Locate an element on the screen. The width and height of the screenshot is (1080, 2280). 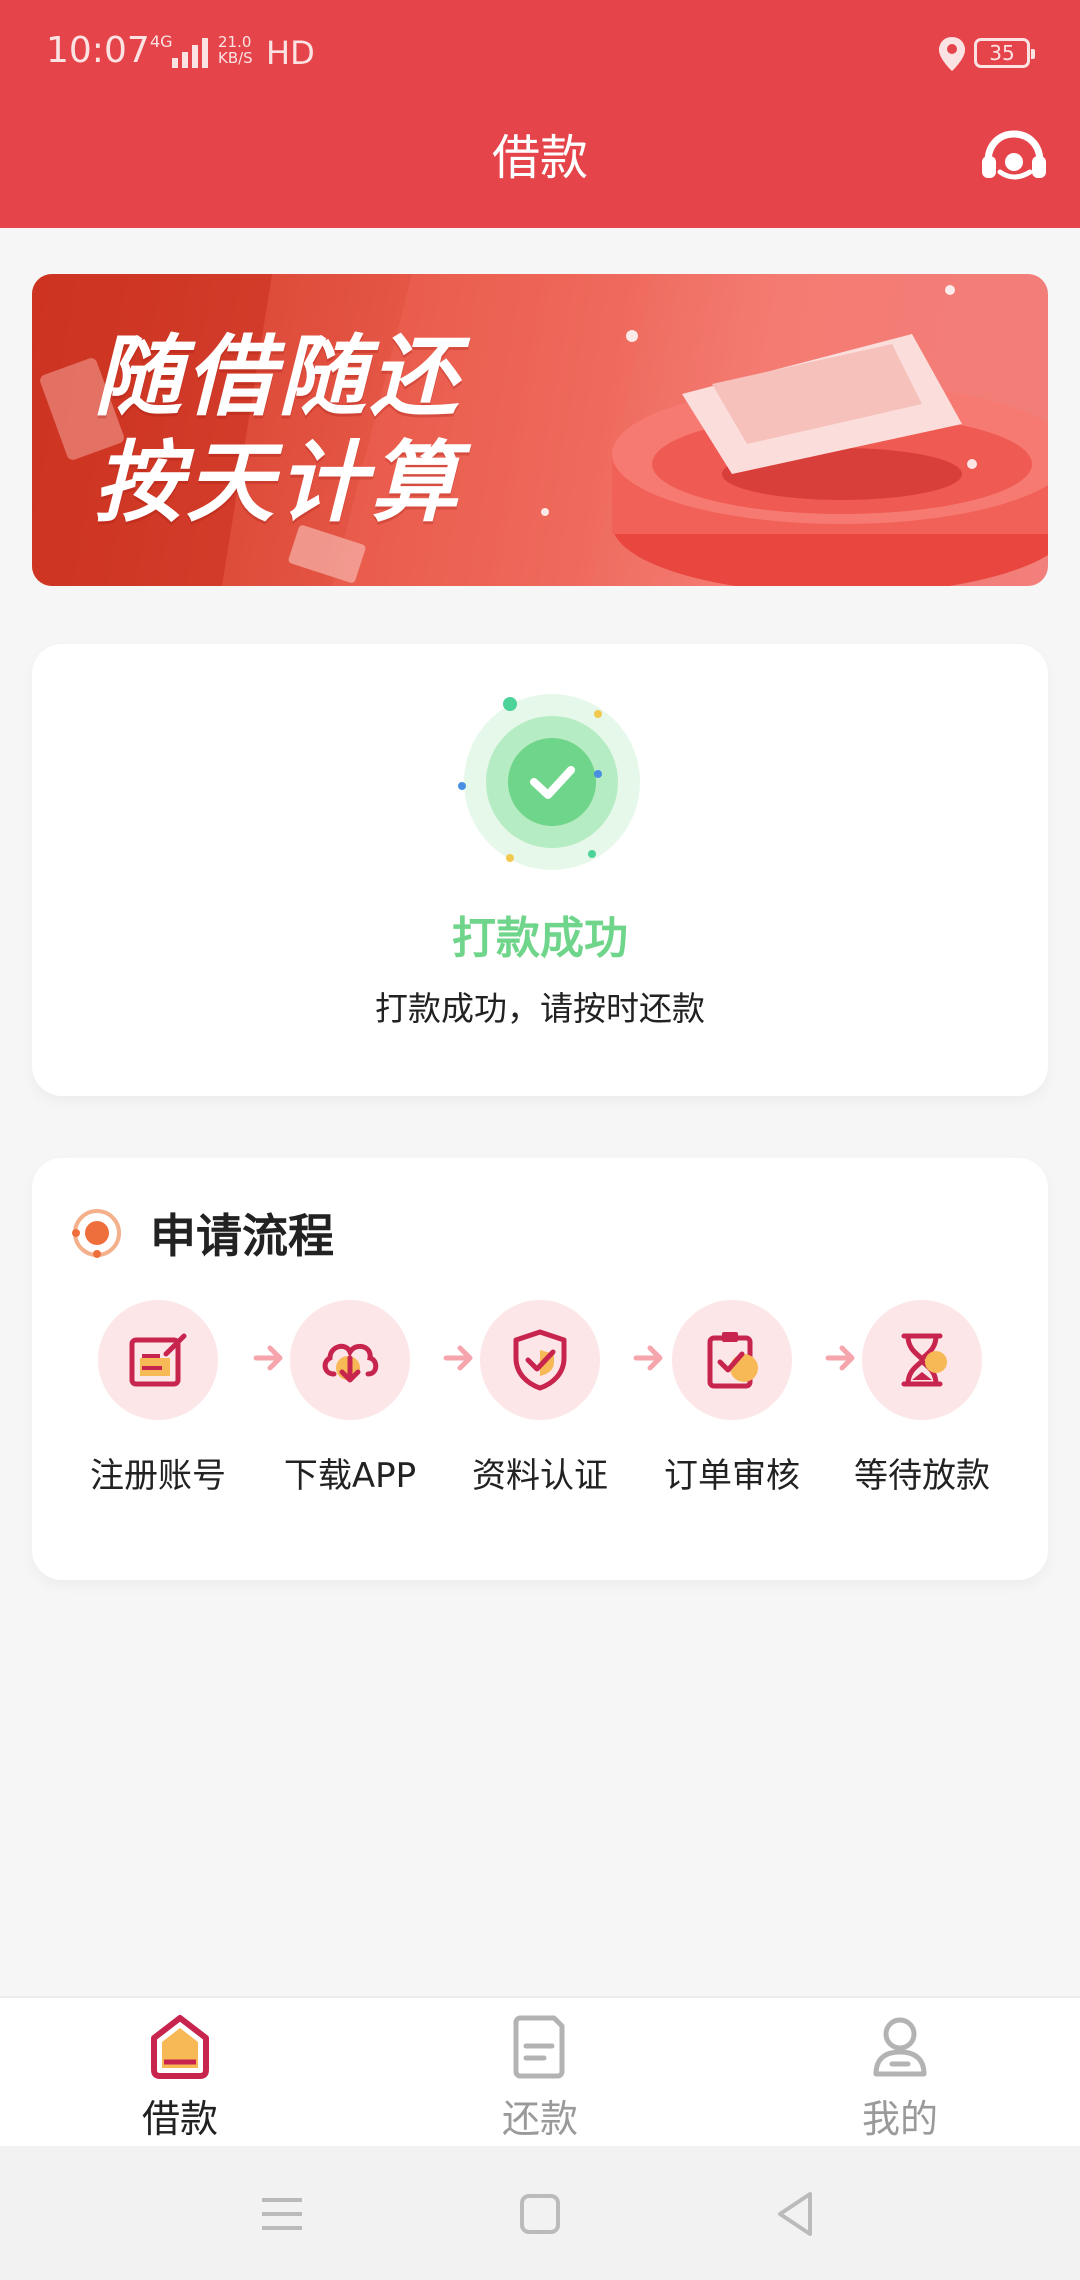
home-icon is located at coordinates (180, 2047).